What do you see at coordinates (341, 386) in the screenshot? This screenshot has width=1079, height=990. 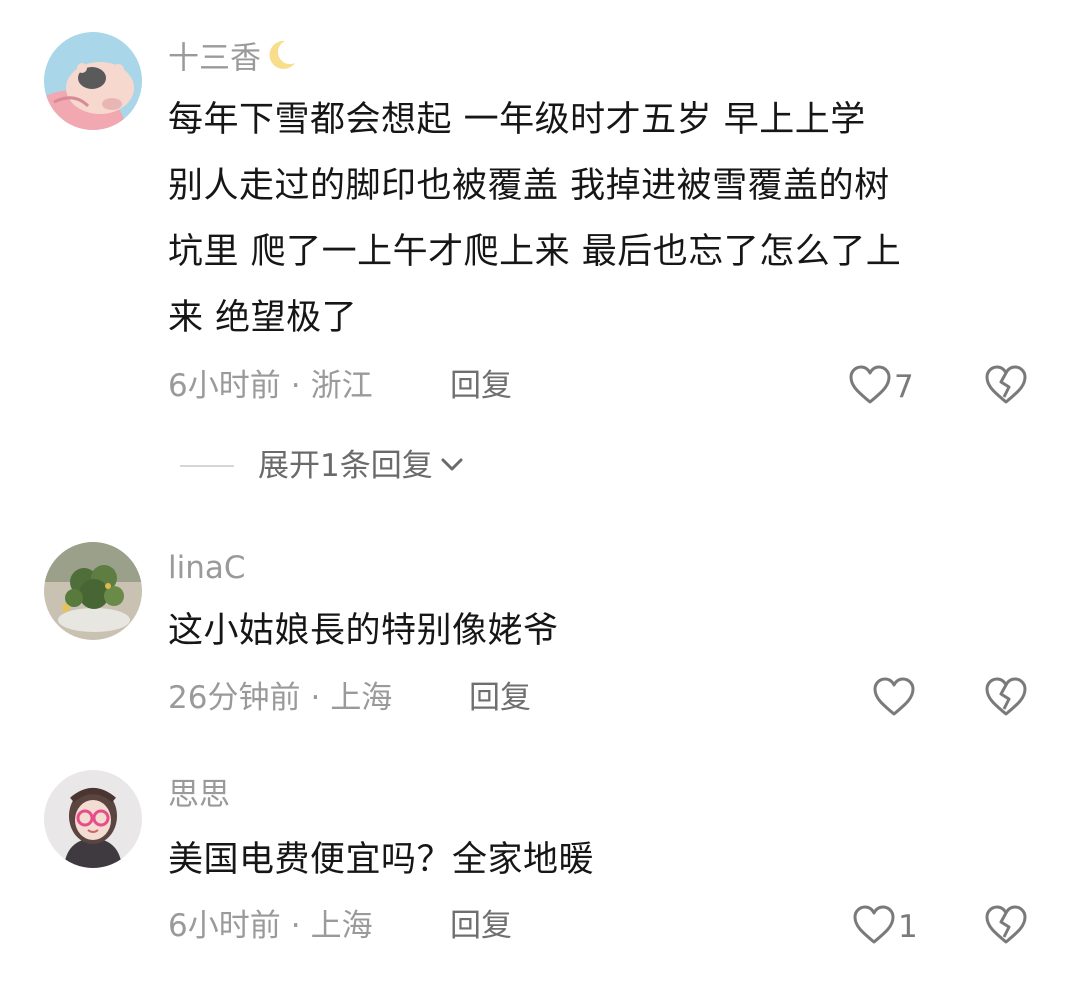 I see `comment-location: 浙江` at bounding box center [341, 386].